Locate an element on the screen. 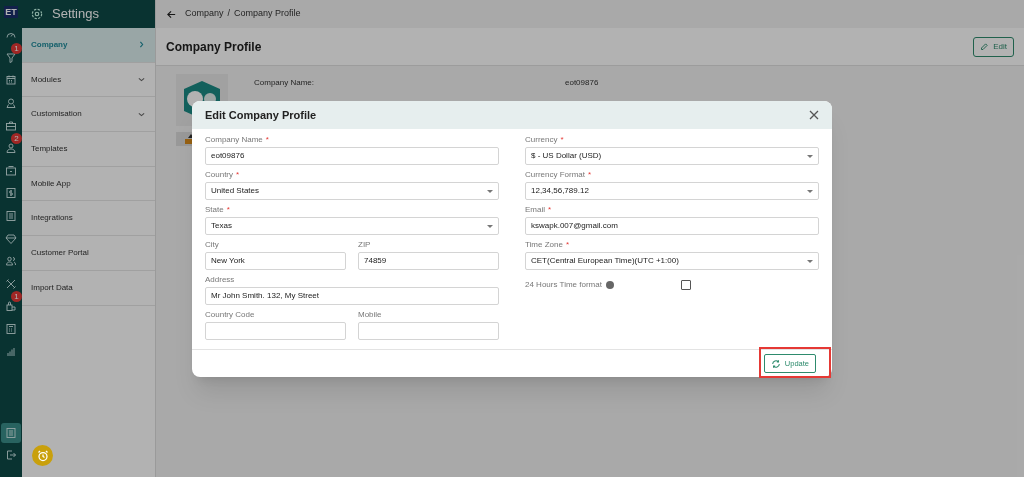  app-logo: ET is located at coordinates (11, 12).